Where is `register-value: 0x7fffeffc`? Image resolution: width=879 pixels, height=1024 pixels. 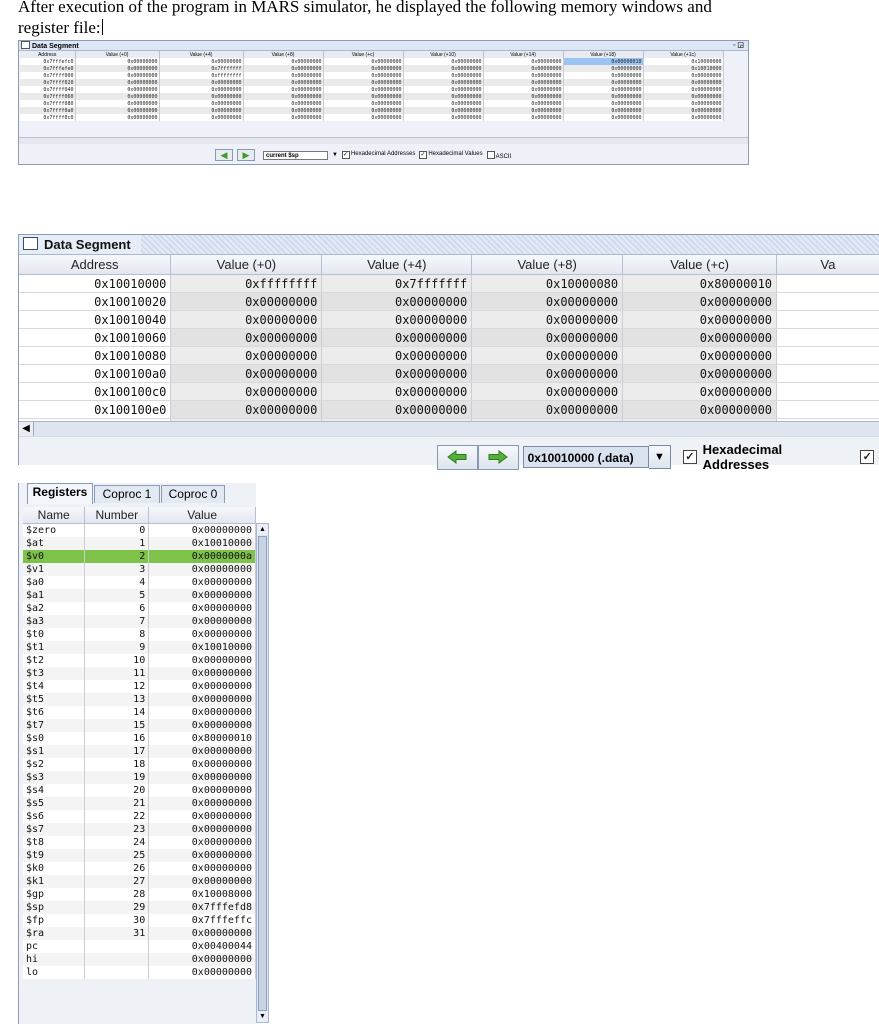
register-value: 0x7fffeffc is located at coordinates (202, 920).